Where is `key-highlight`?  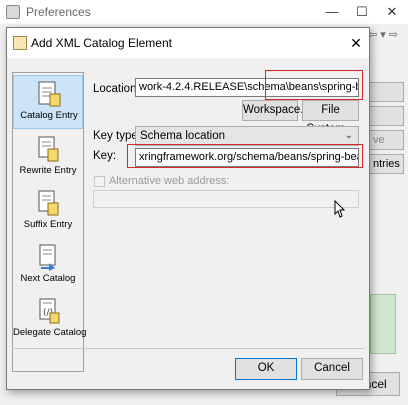
key-highlight is located at coordinates (245, 156).